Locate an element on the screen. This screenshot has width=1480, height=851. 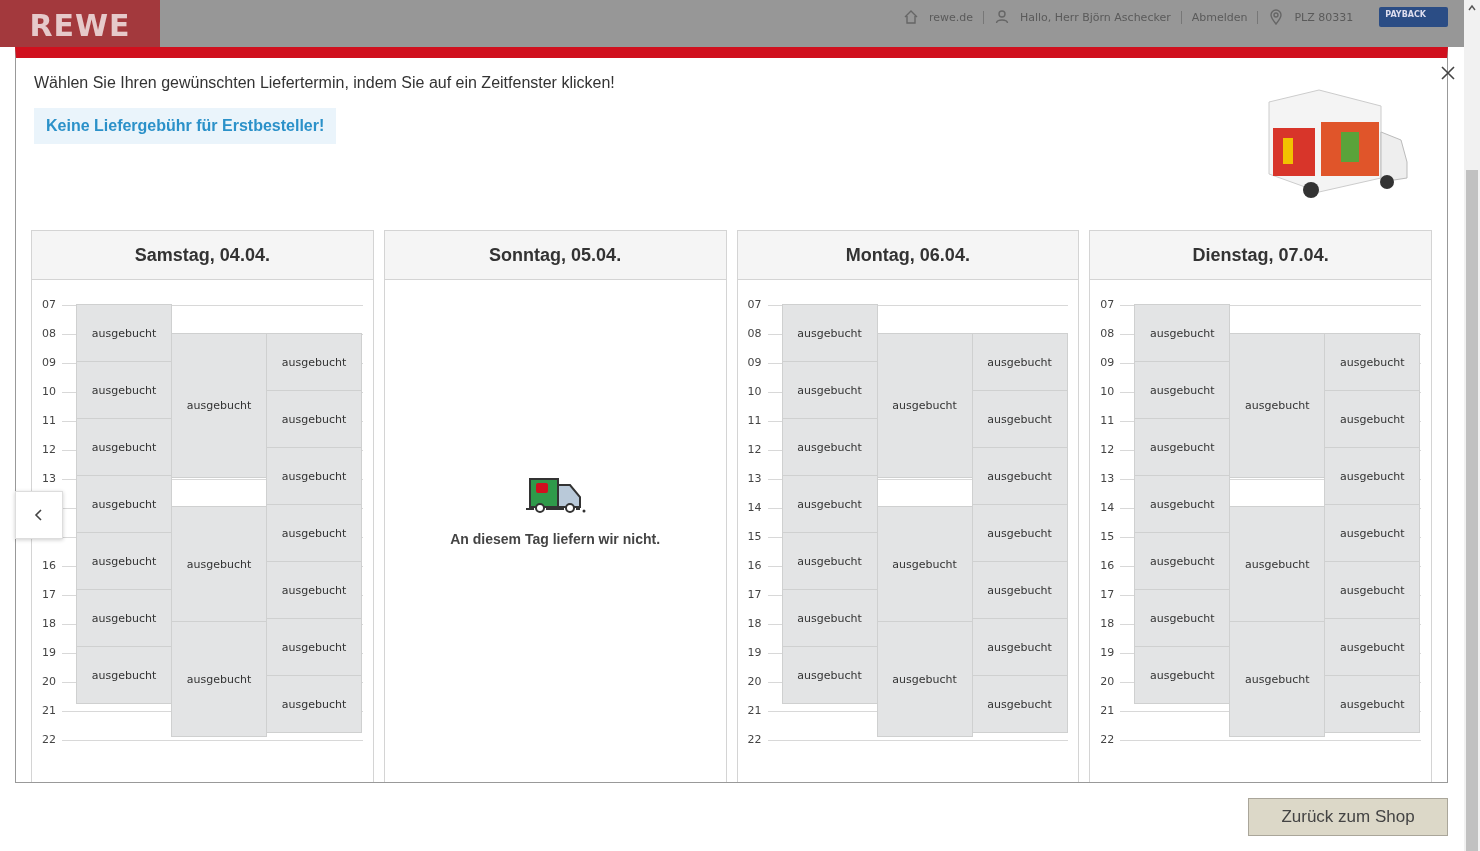
logo: REWE is located at coordinates (80, 23).